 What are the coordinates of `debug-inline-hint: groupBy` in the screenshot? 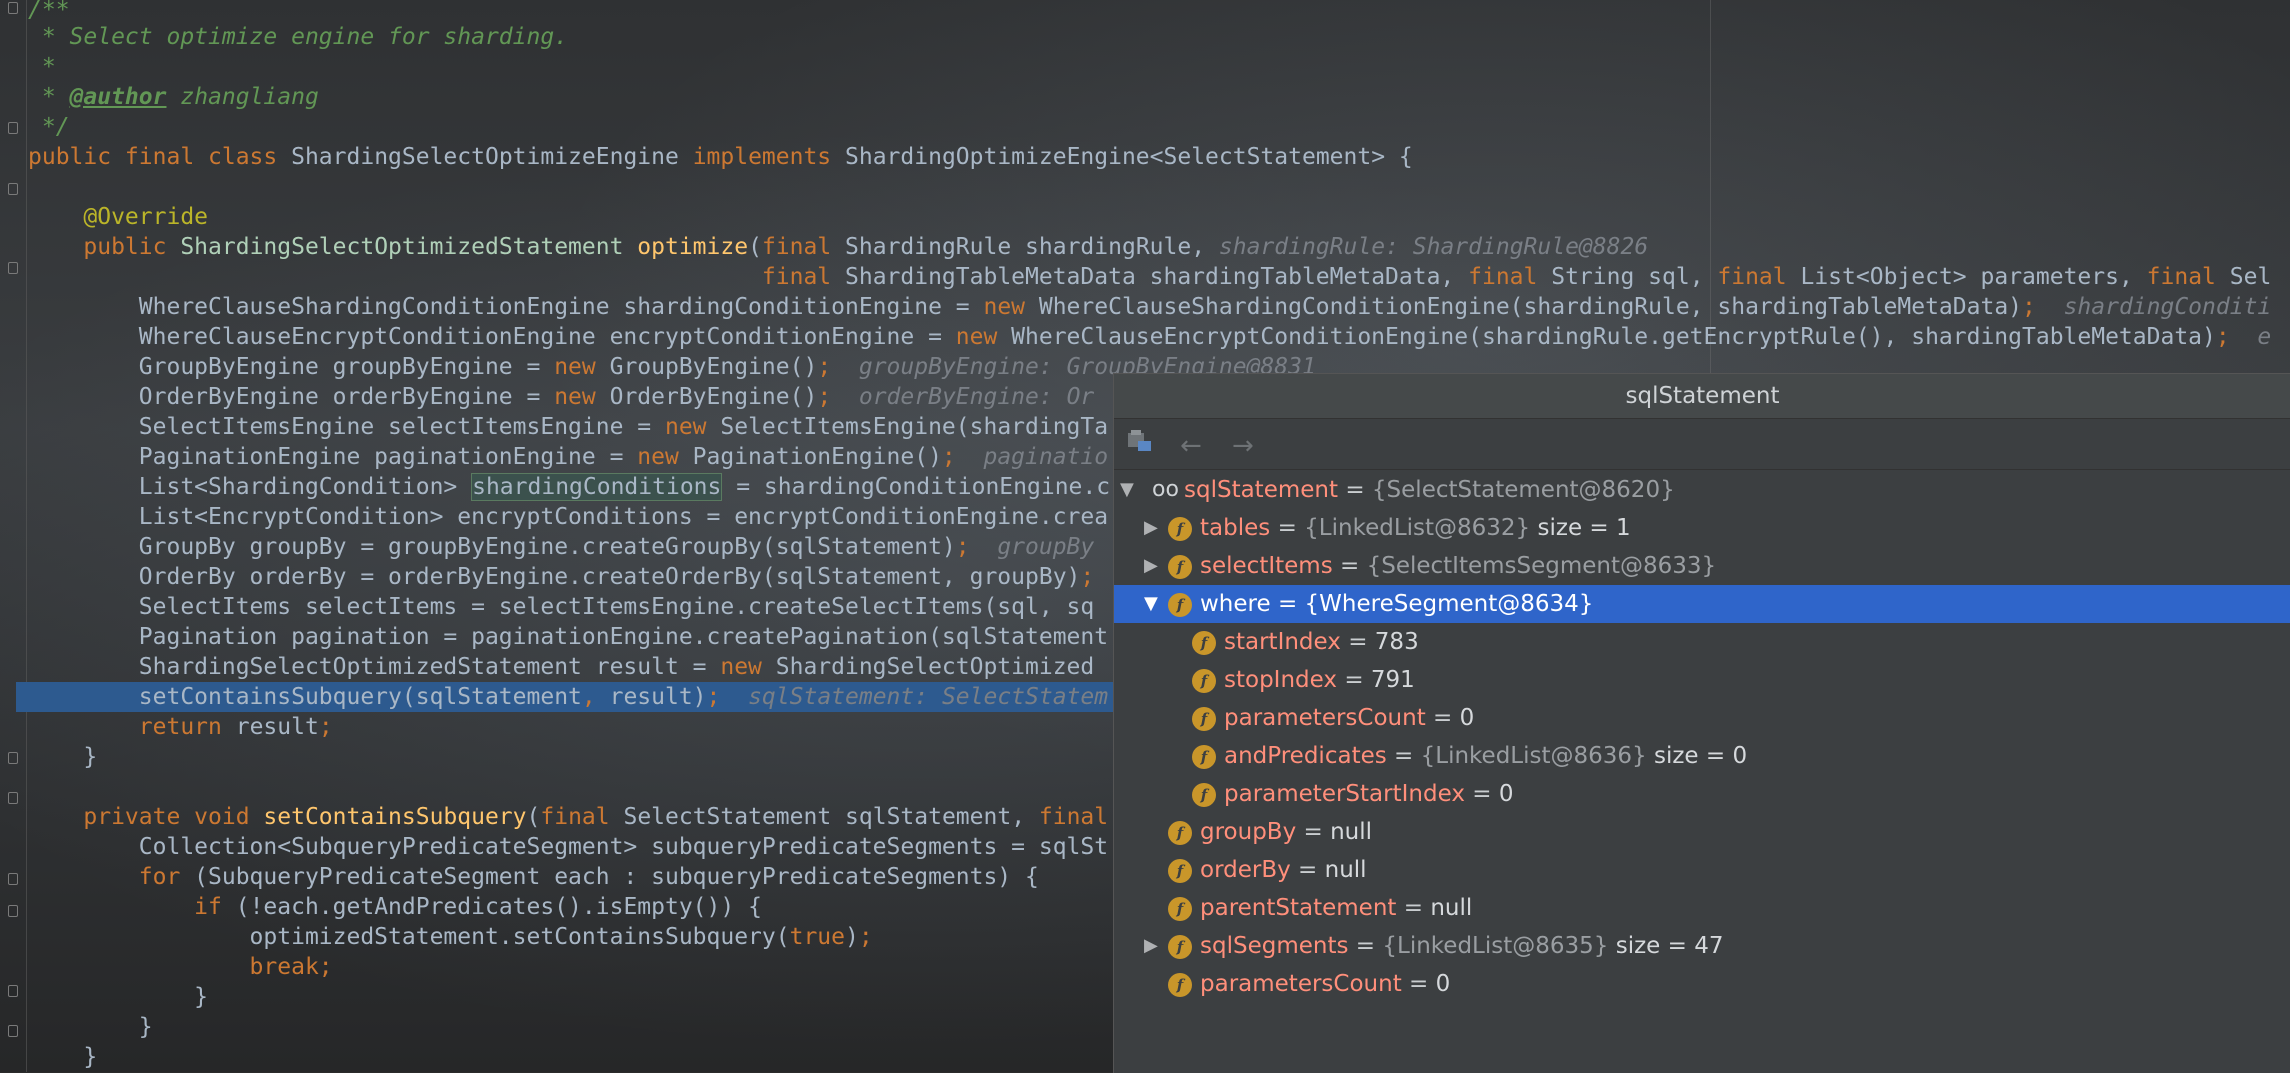 It's located at (1046, 547).